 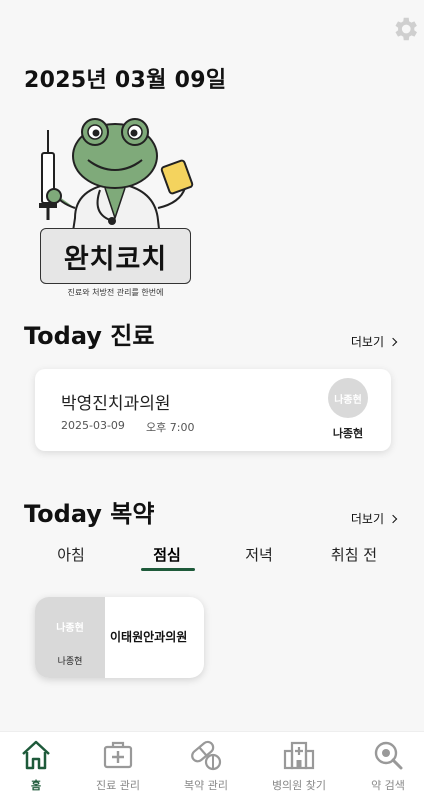 What do you see at coordinates (354, 554) in the screenshot?
I see `tab-bedtime: 취침 전` at bounding box center [354, 554].